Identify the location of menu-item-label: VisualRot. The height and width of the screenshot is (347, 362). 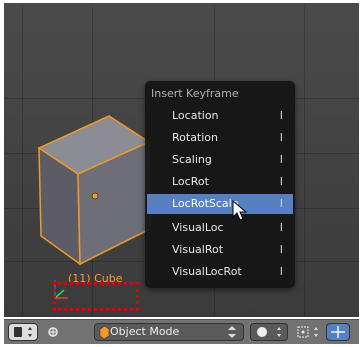
(198, 249).